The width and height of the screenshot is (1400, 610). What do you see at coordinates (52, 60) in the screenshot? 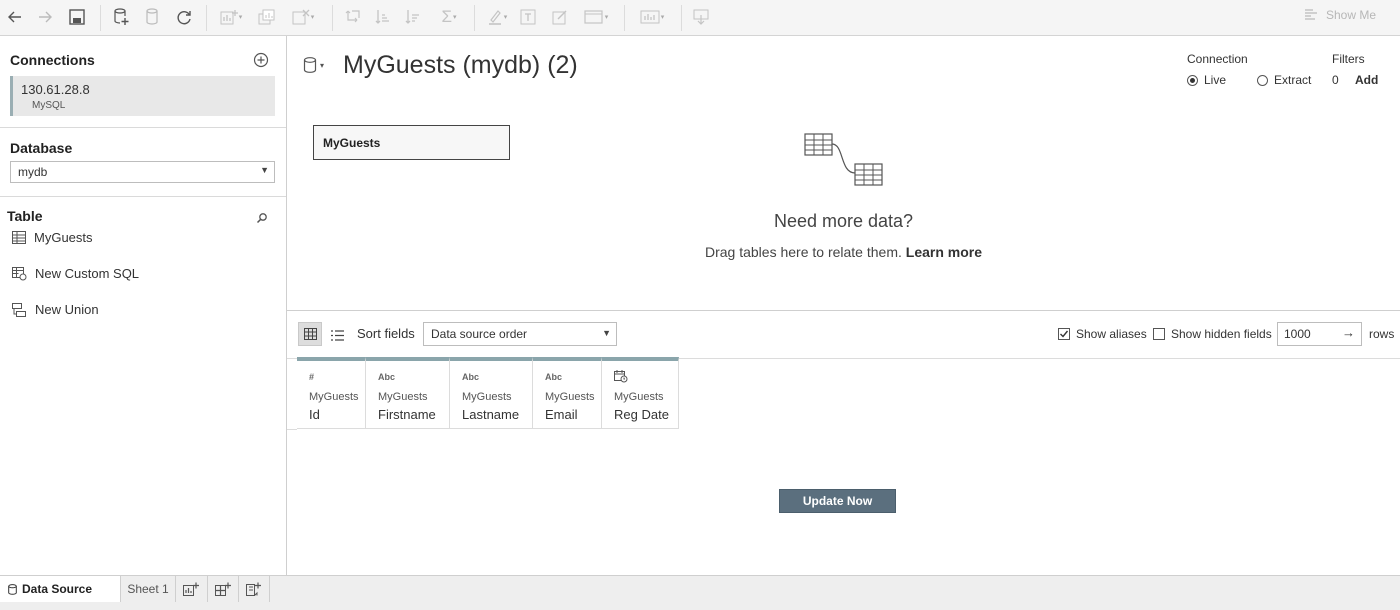
I see `connections-title: Connections` at bounding box center [52, 60].